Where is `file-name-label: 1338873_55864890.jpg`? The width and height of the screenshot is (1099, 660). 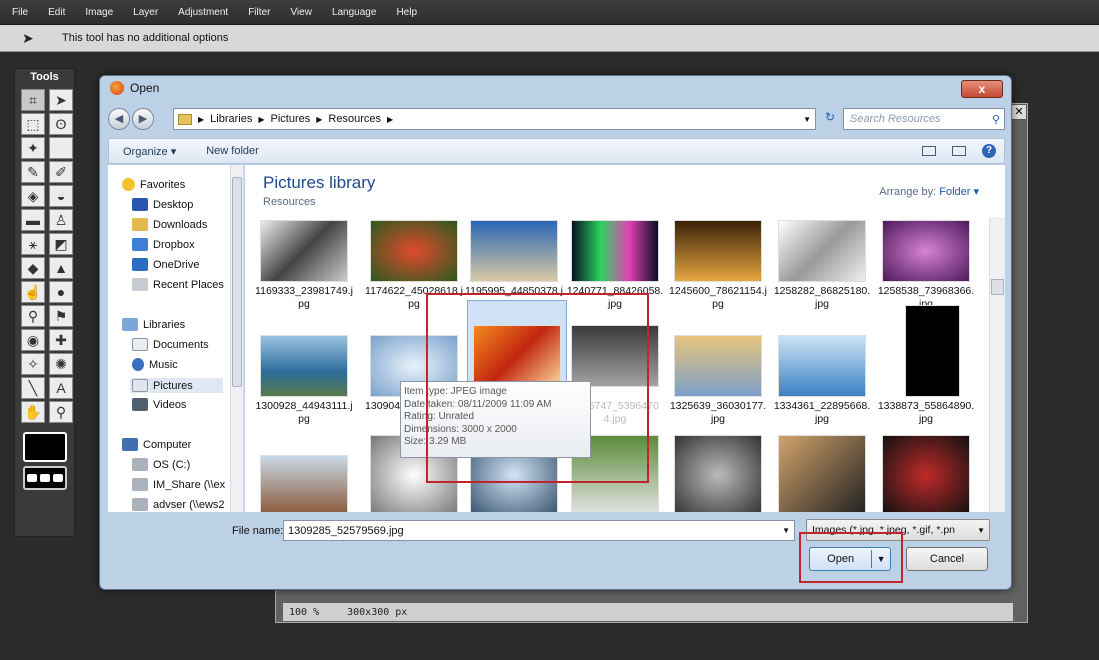
file-name-label: 1338873_55864890.jpg is located at coordinates (926, 413).